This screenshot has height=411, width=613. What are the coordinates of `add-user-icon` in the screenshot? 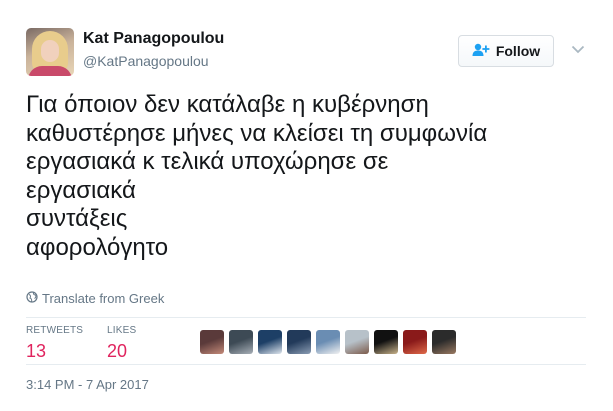 It's located at (481, 51).